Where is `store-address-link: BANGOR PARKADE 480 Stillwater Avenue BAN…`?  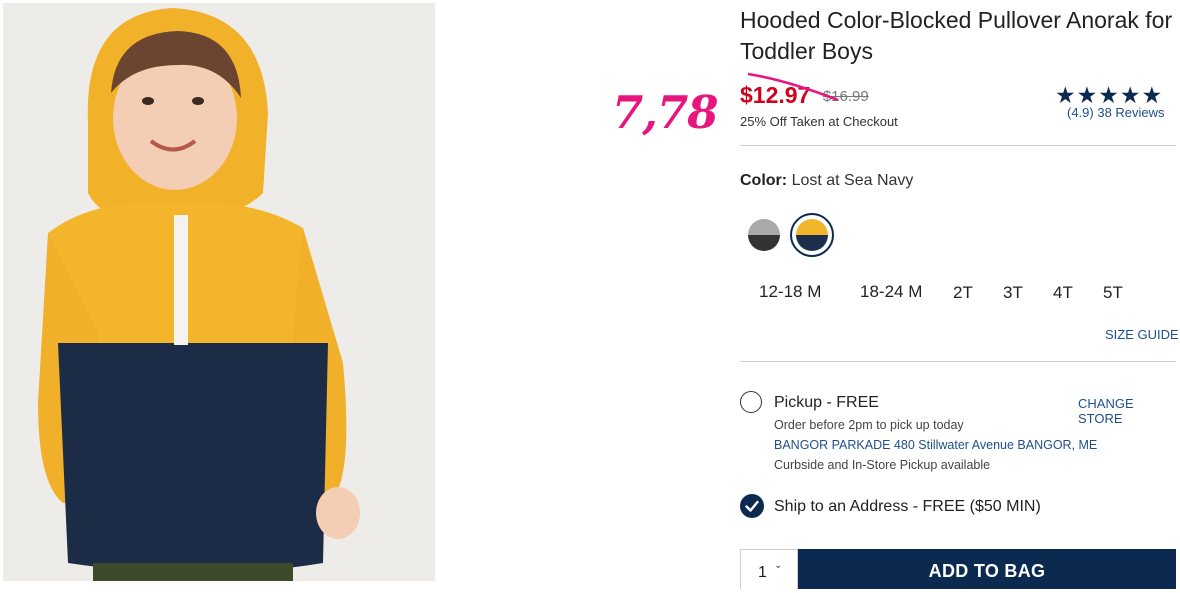
store-address-link: BANGOR PARKADE 480 Stillwater Avenue BAN… is located at coordinates (935, 445).